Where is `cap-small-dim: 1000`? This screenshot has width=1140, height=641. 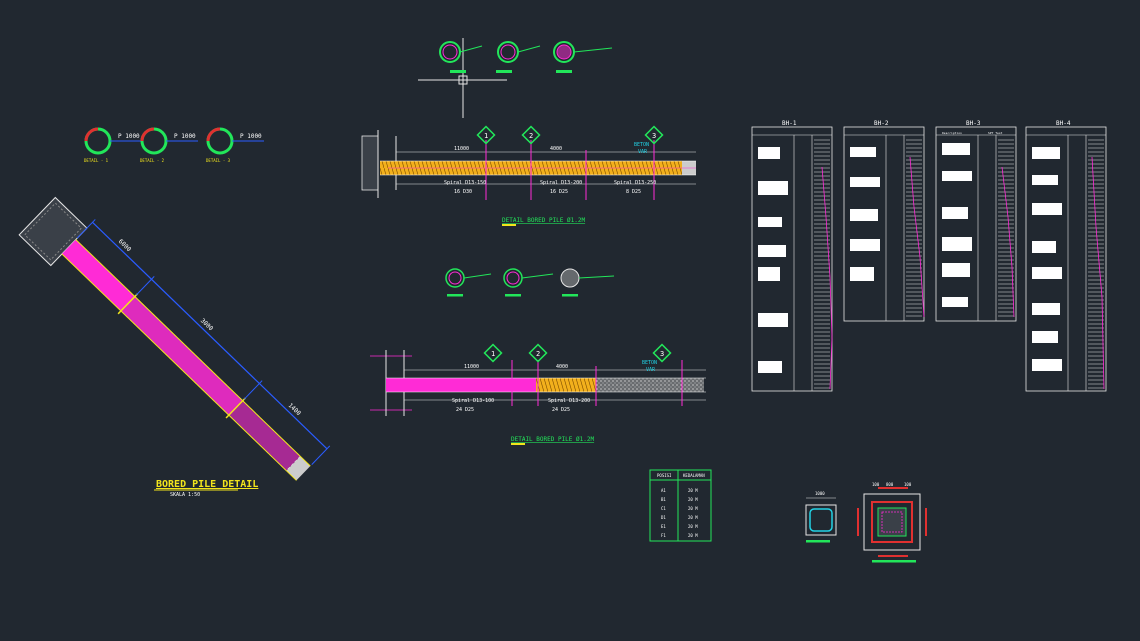
cap-small-dim: 1000 is located at coordinates (820, 493).